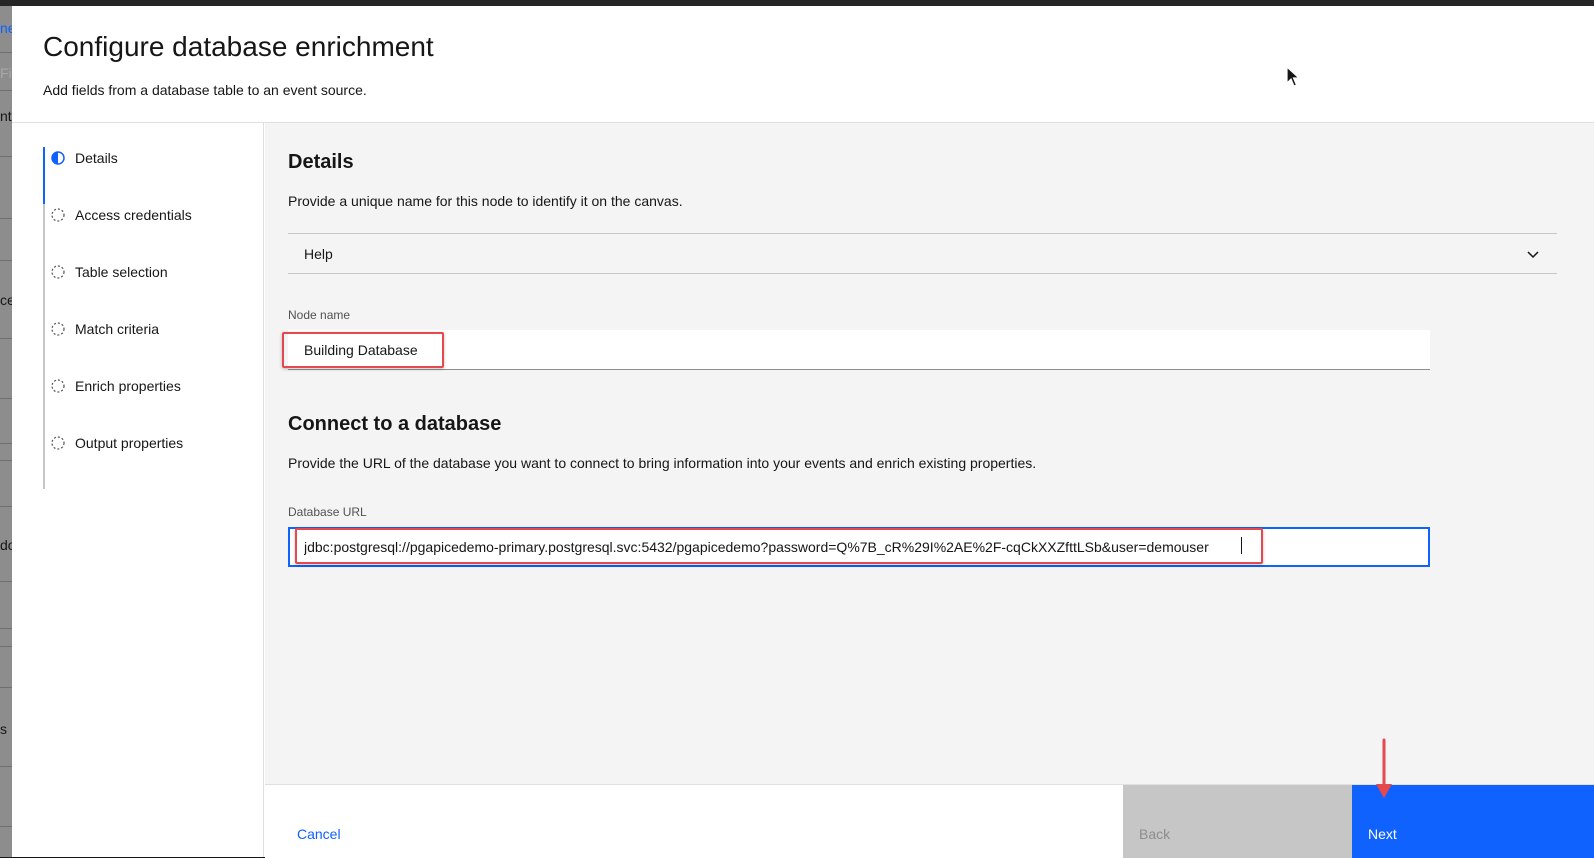 The width and height of the screenshot is (1594, 858). What do you see at coordinates (133, 215) in the screenshot?
I see `step-label: Access credentials` at bounding box center [133, 215].